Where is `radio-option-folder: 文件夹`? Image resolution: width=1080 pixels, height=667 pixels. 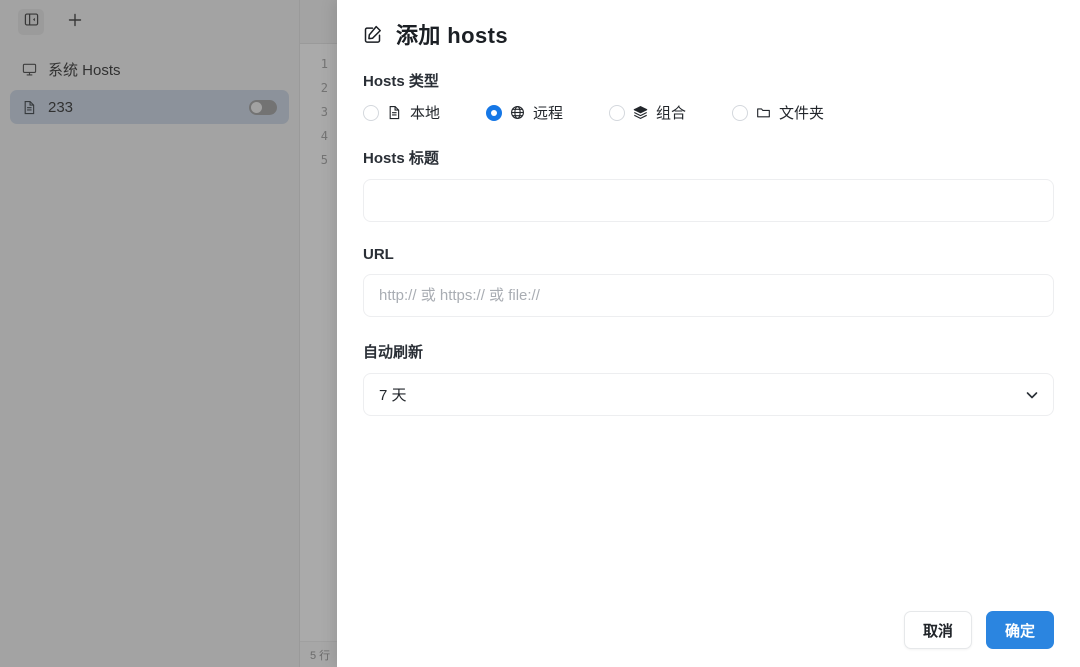 radio-option-folder: 文件夹 is located at coordinates (778, 112).